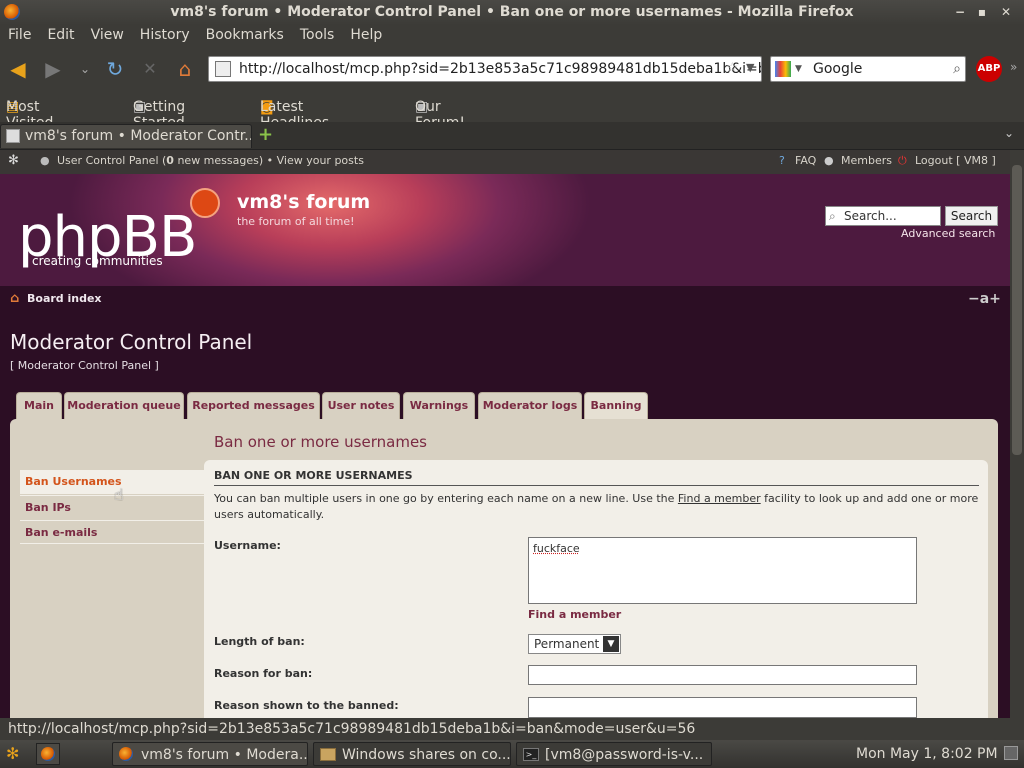  I want to click on back-arrow-icon: ◀, so click(18, 69).